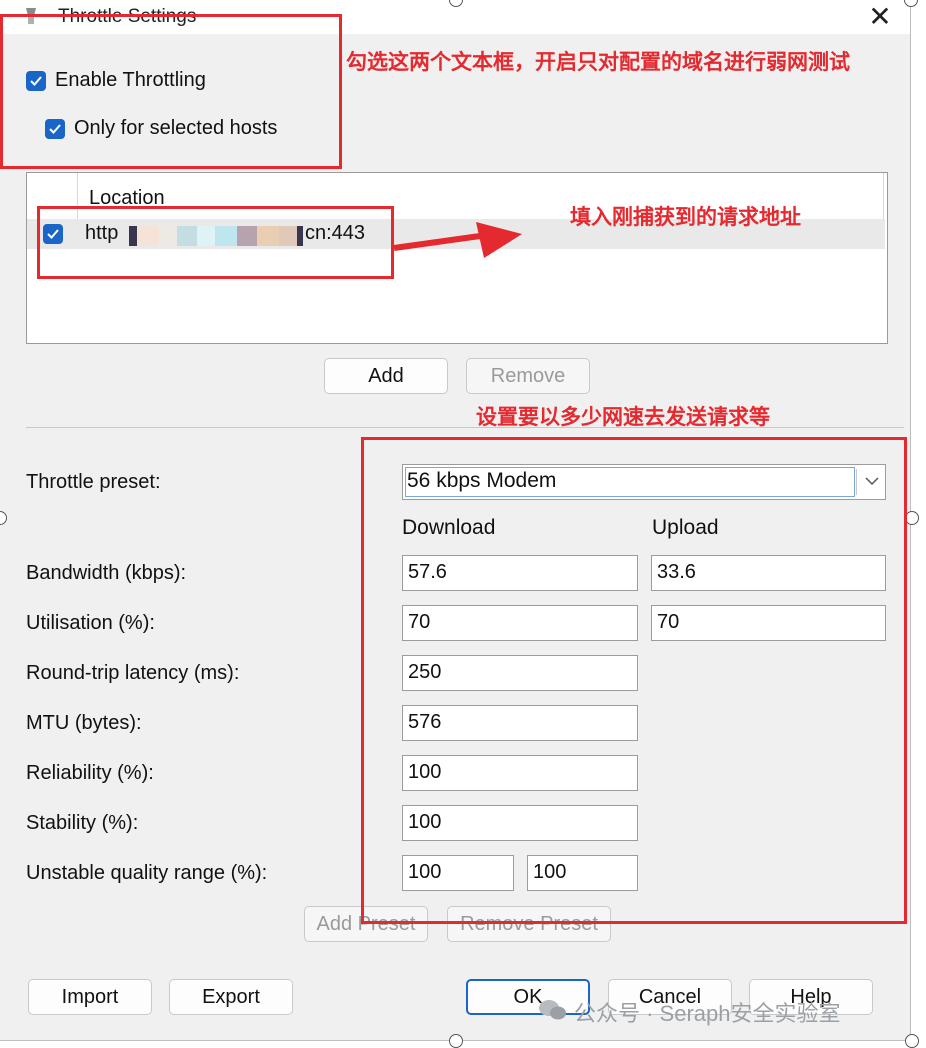 The height and width of the screenshot is (1048, 926). I want to click on annotation-host-note: 填入刚捕获到的请求地址, so click(685, 217).